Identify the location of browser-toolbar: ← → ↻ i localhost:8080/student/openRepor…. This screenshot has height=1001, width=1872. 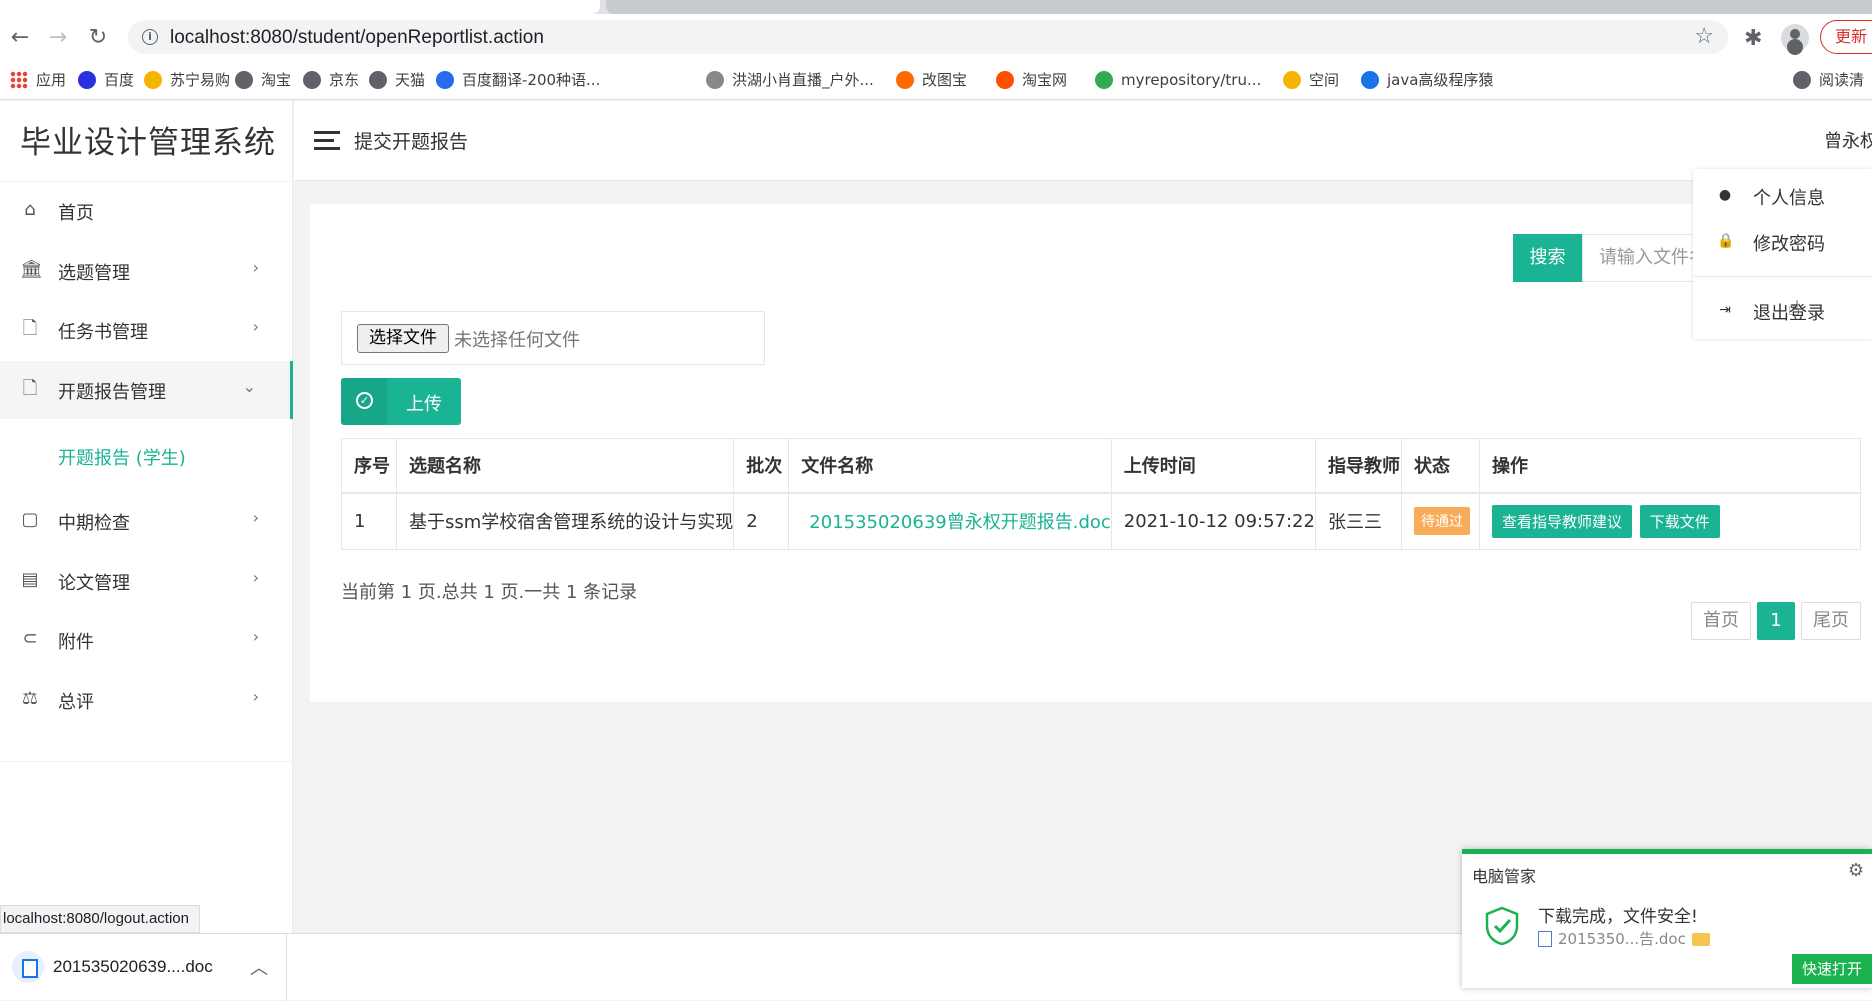
(936, 37).